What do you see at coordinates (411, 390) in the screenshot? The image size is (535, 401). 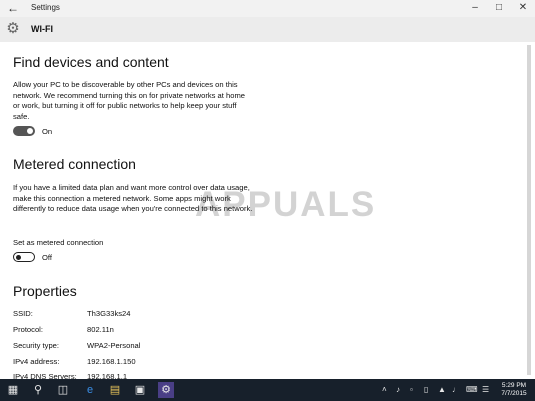 I see `notifications-icon: ▫` at bounding box center [411, 390].